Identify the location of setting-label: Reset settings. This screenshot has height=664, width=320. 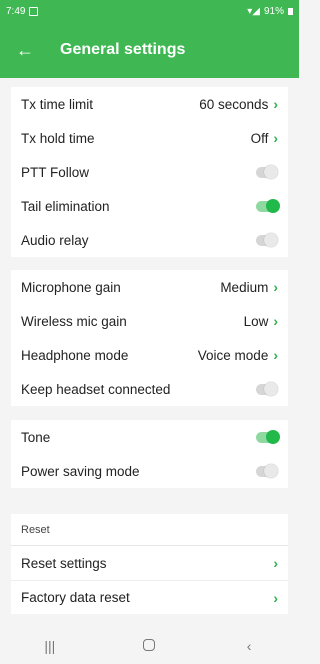
(64, 563).